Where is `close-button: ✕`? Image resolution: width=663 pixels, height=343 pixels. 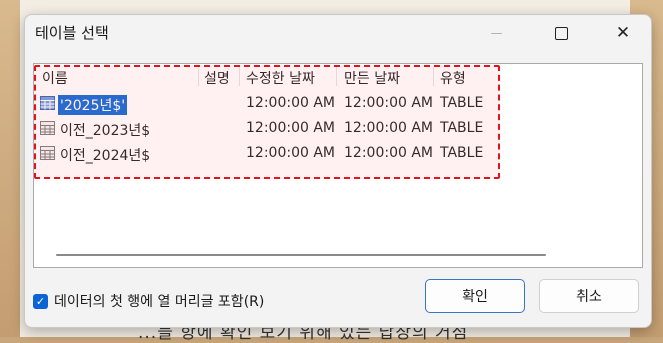 close-button: ✕ is located at coordinates (623, 33).